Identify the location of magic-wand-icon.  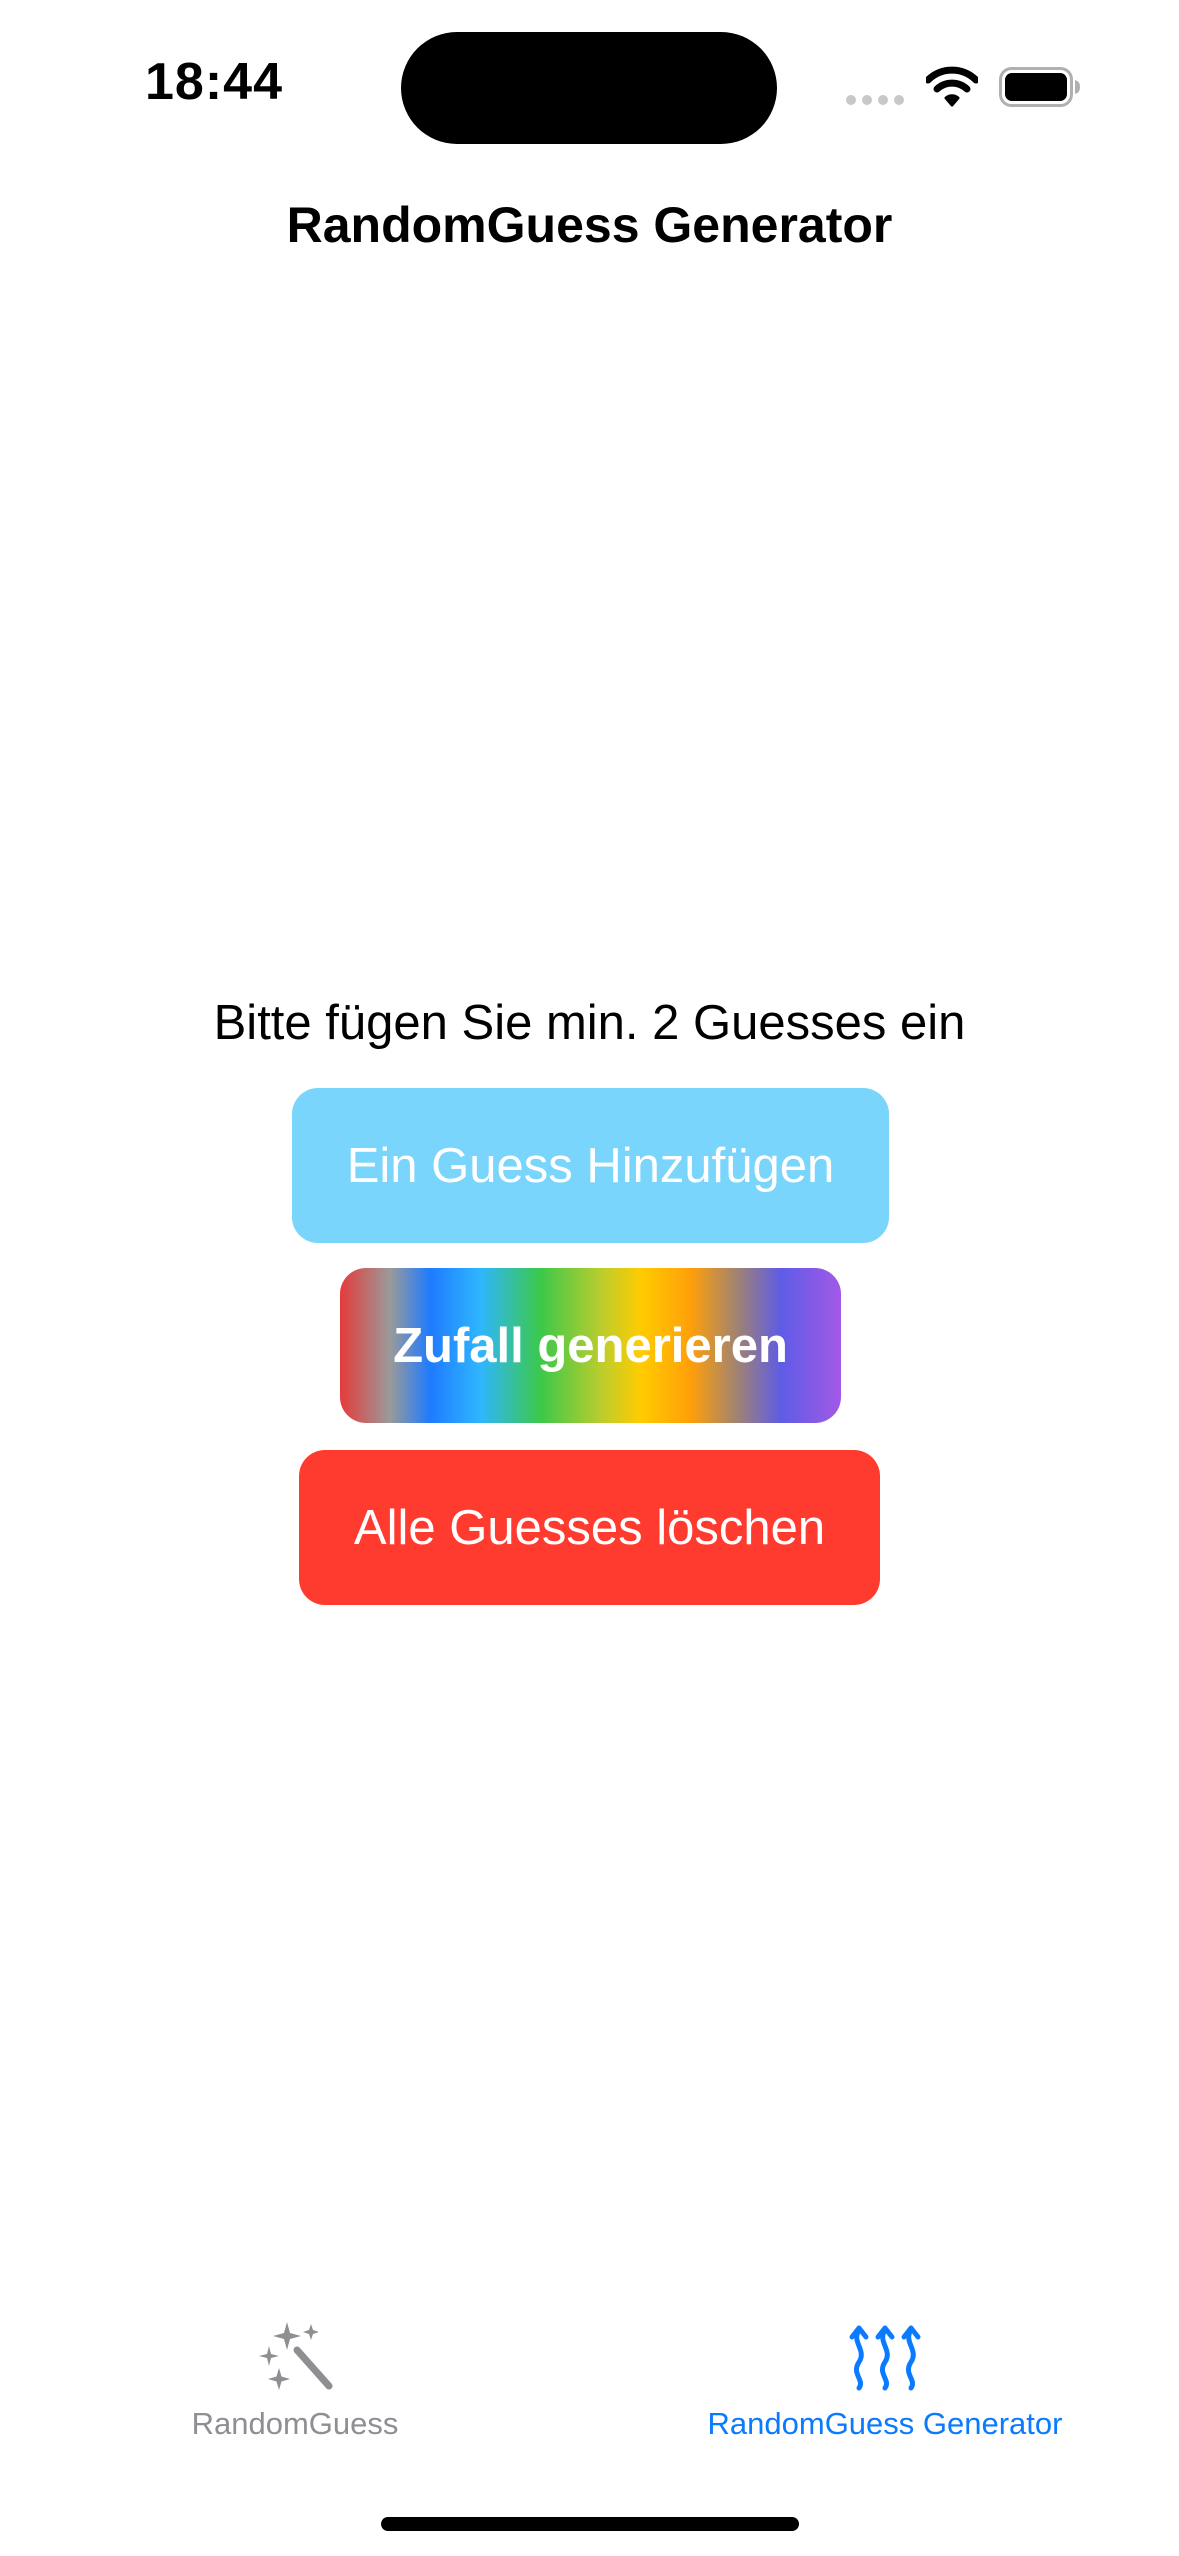
(296, 2356).